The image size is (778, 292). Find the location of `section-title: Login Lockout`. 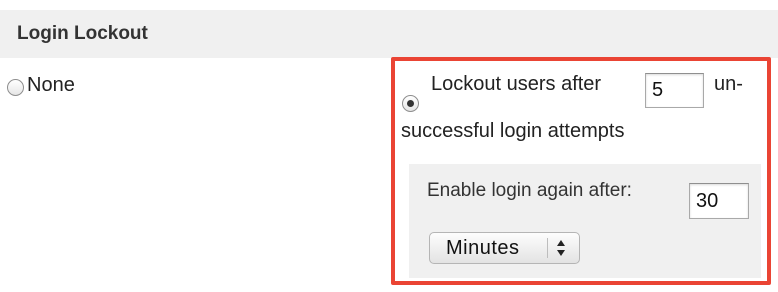

section-title: Login Lockout is located at coordinates (82, 33).